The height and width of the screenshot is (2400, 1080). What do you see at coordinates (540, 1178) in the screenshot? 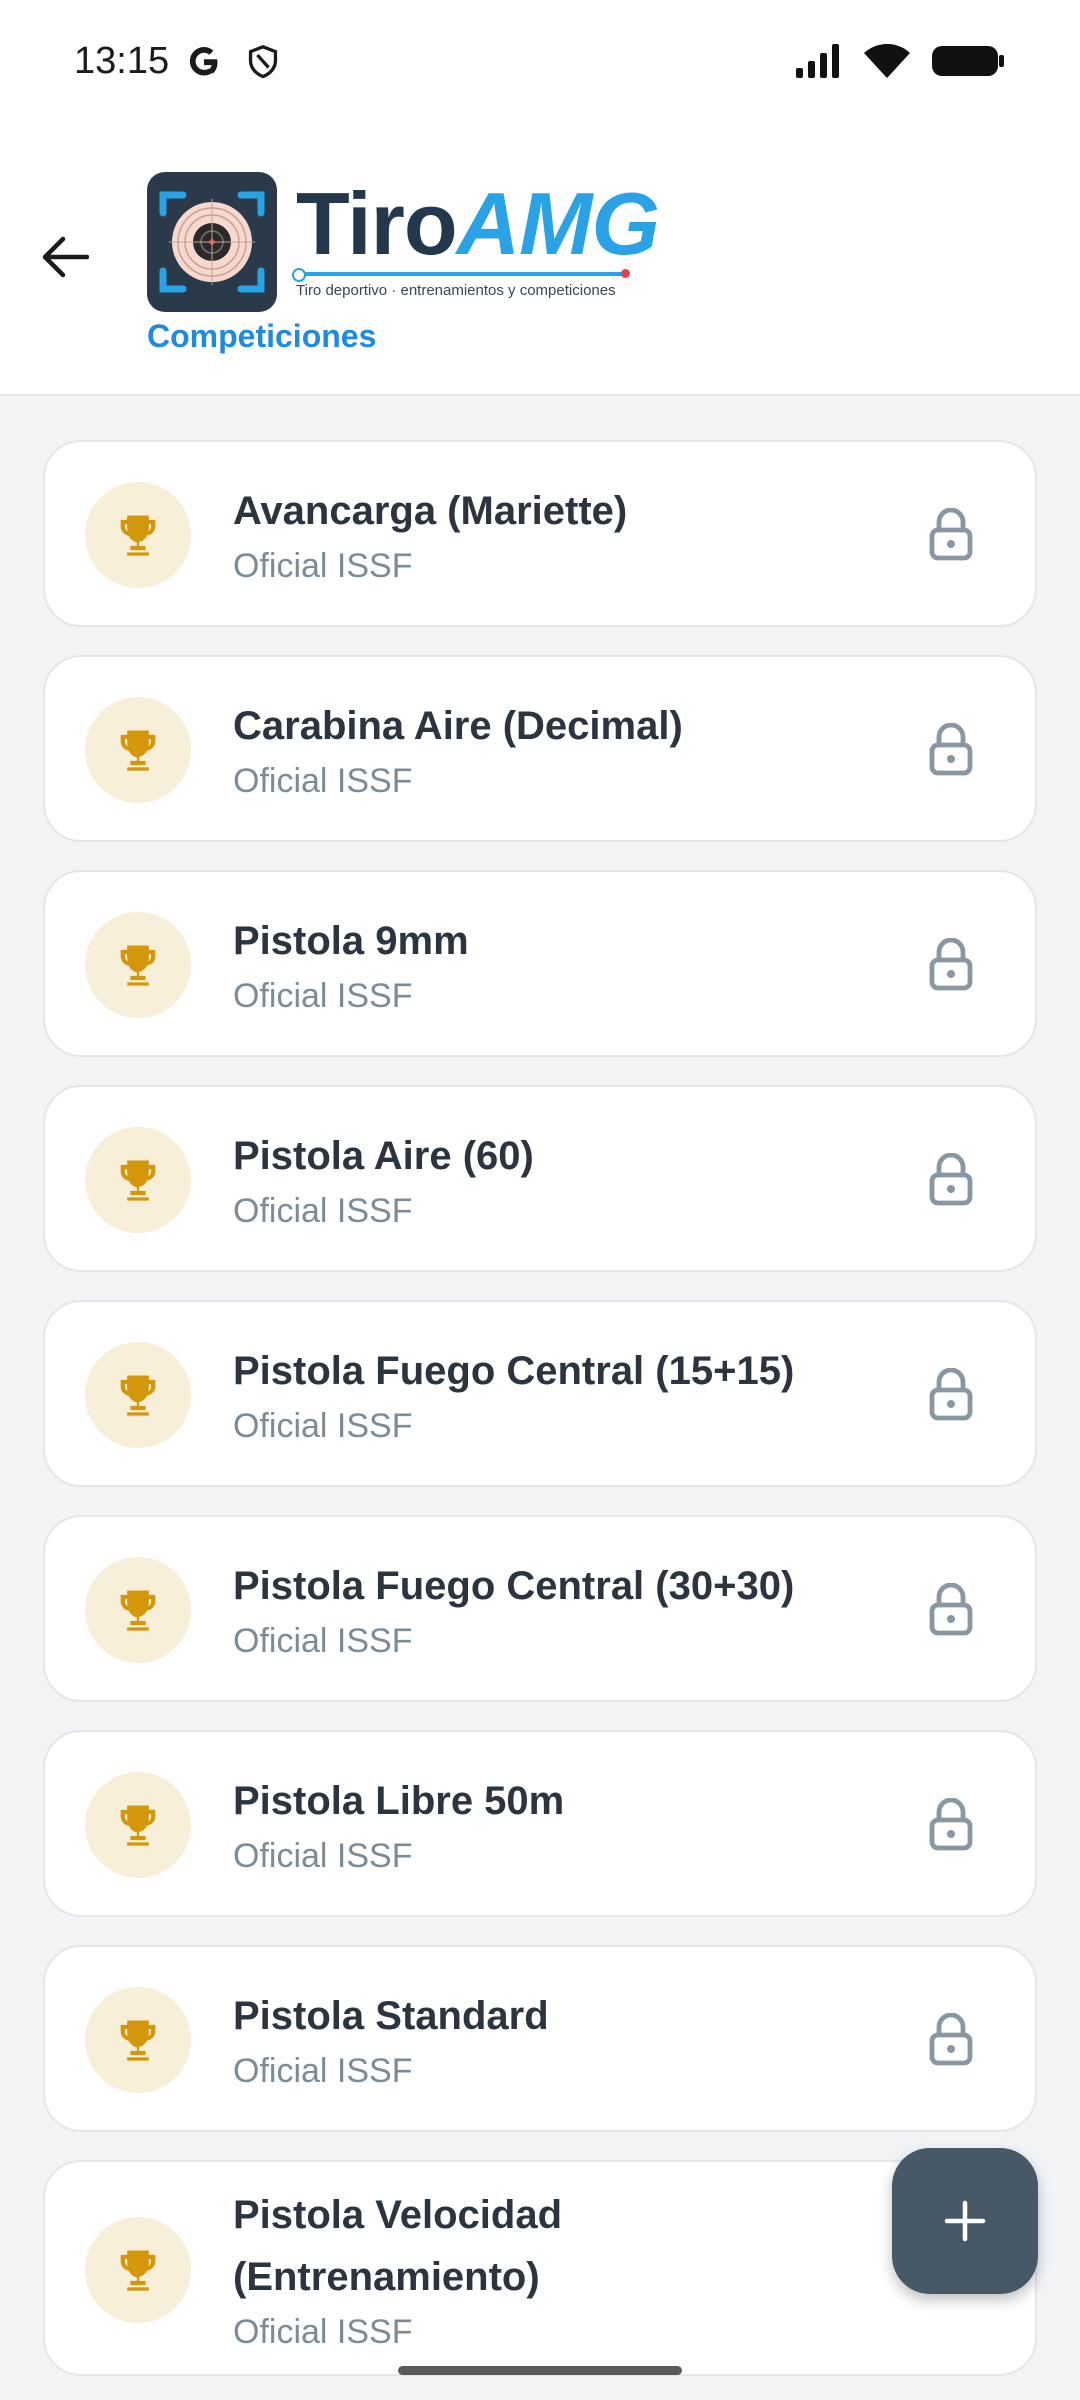
I see `list-item: Pistola Aire (60) Oficial ISSF` at bounding box center [540, 1178].